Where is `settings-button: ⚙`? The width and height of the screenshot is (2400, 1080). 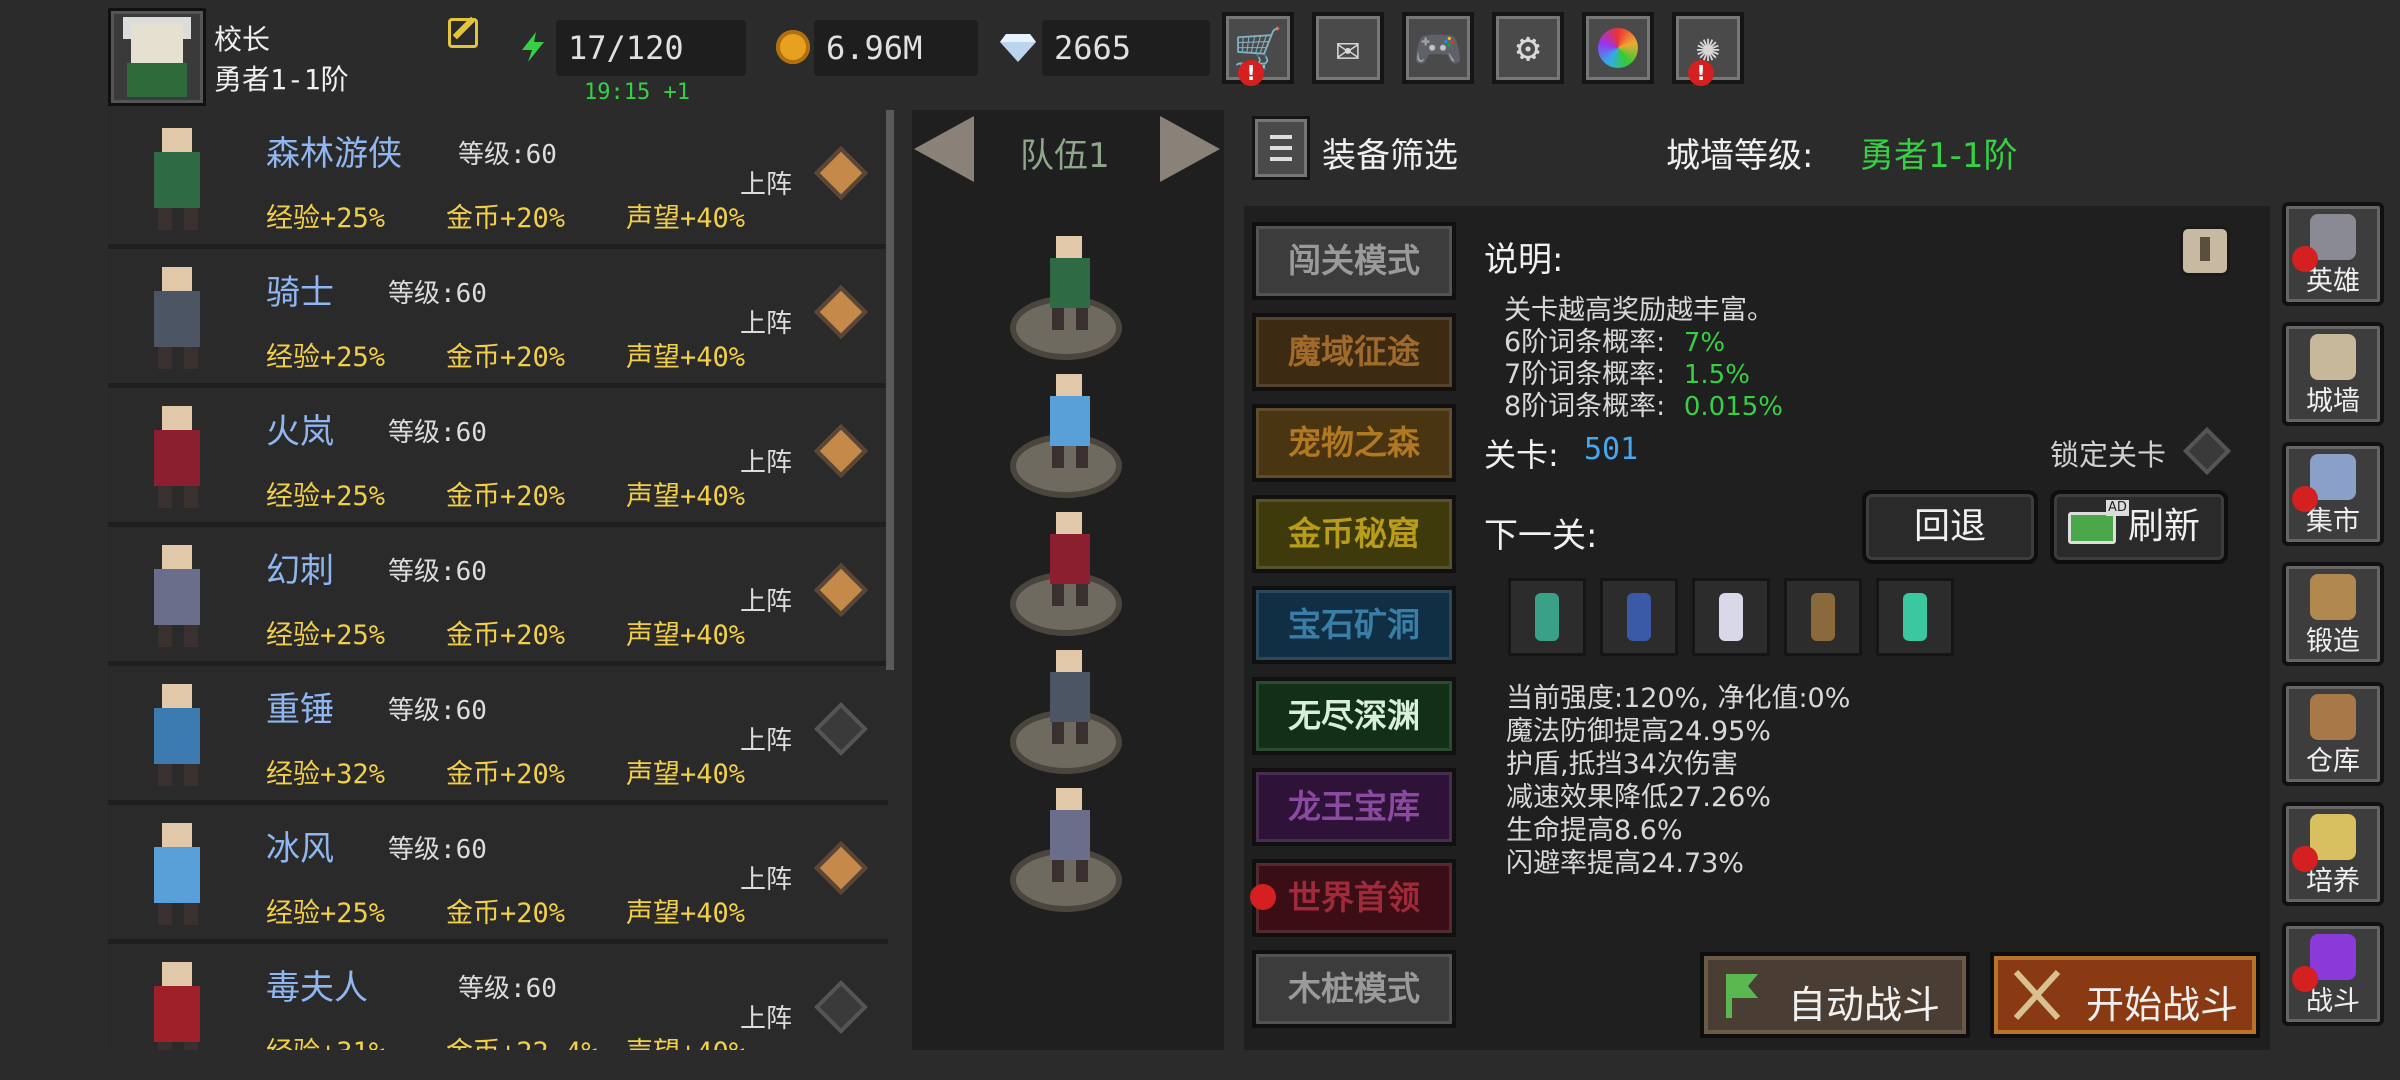 settings-button: ⚙ is located at coordinates (1528, 48).